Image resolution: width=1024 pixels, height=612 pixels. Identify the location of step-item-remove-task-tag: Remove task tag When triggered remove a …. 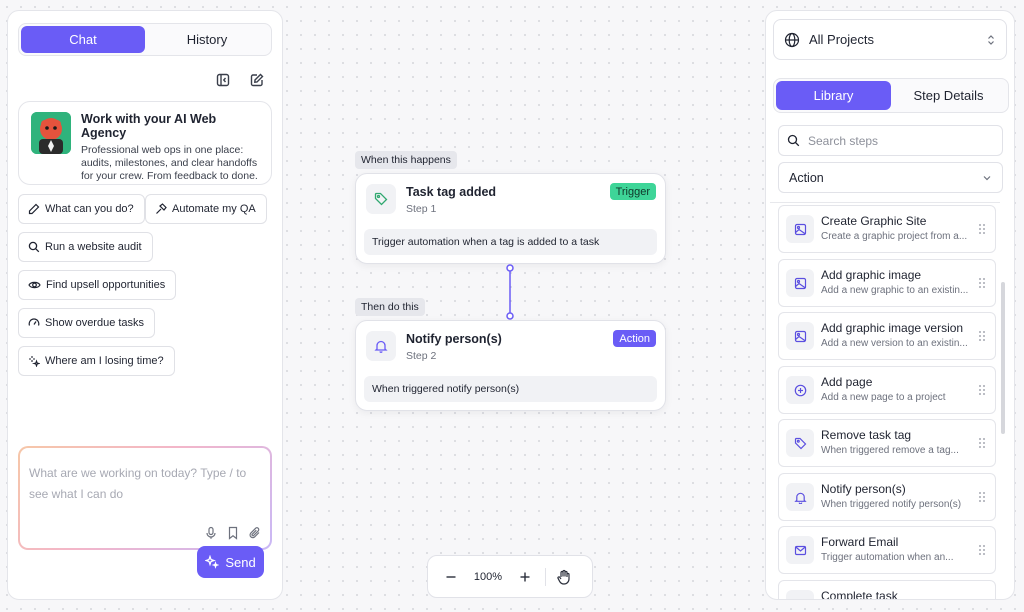
(887, 443).